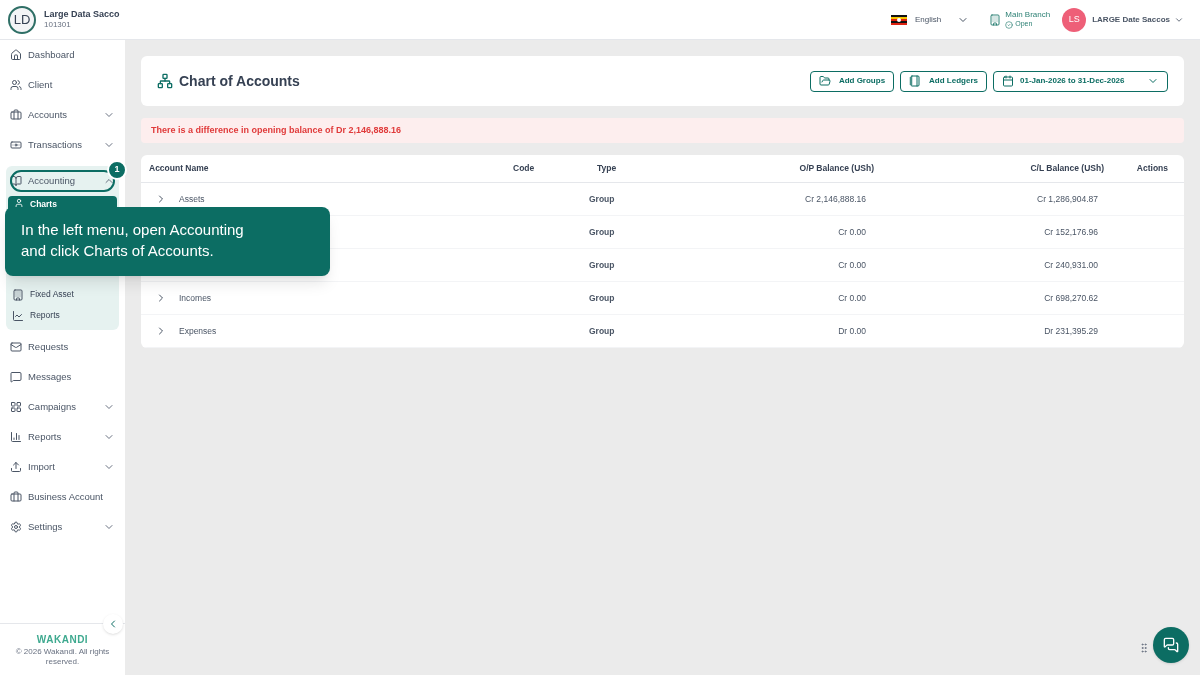  Describe the element at coordinates (62, 347) in the screenshot. I see `nav-item: Requests` at that location.